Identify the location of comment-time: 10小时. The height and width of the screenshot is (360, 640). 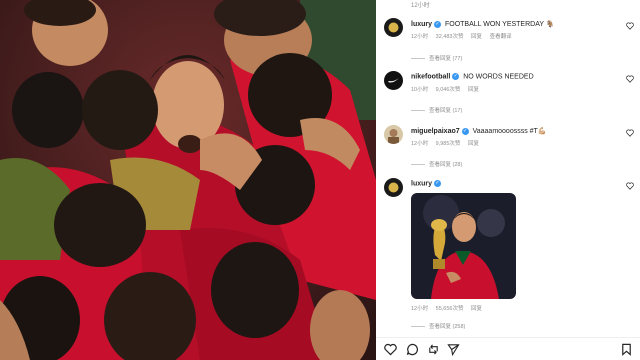
(420, 90).